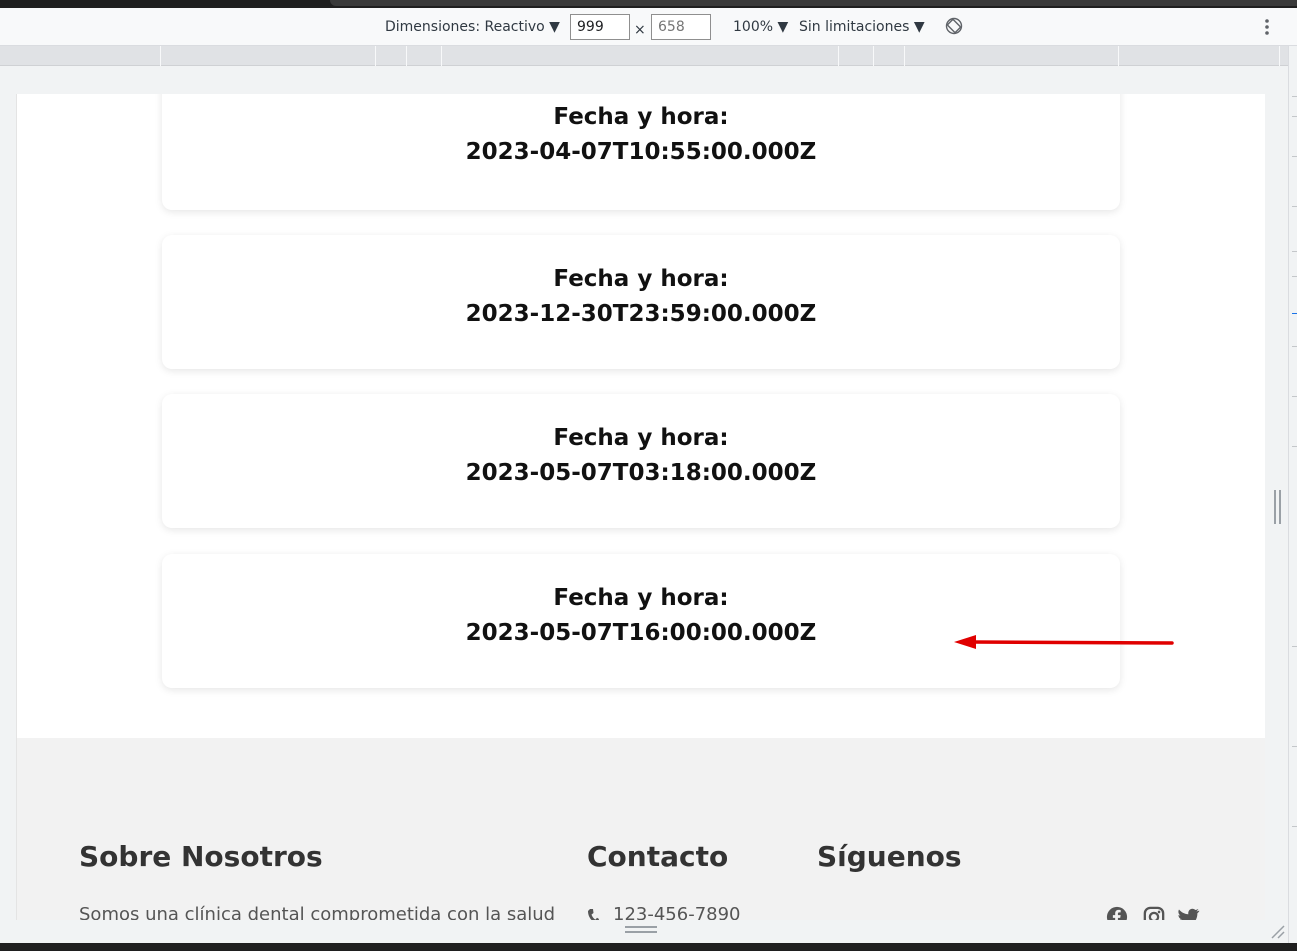 The height and width of the screenshot is (951, 1297). What do you see at coordinates (641, 633) in the screenshot?
I see `appointment-datetime: 2023-05-07T16:00:00.000Z` at bounding box center [641, 633].